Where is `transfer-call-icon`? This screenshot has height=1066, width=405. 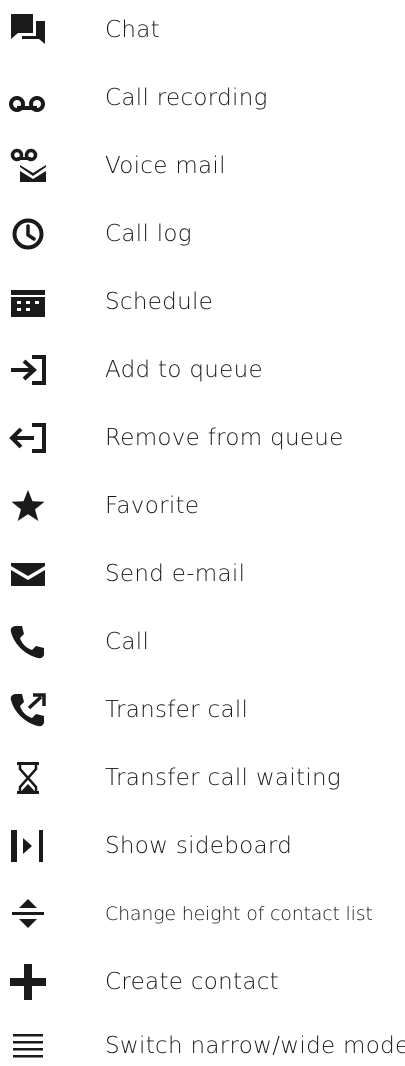 transfer-call-icon is located at coordinates (28, 710).